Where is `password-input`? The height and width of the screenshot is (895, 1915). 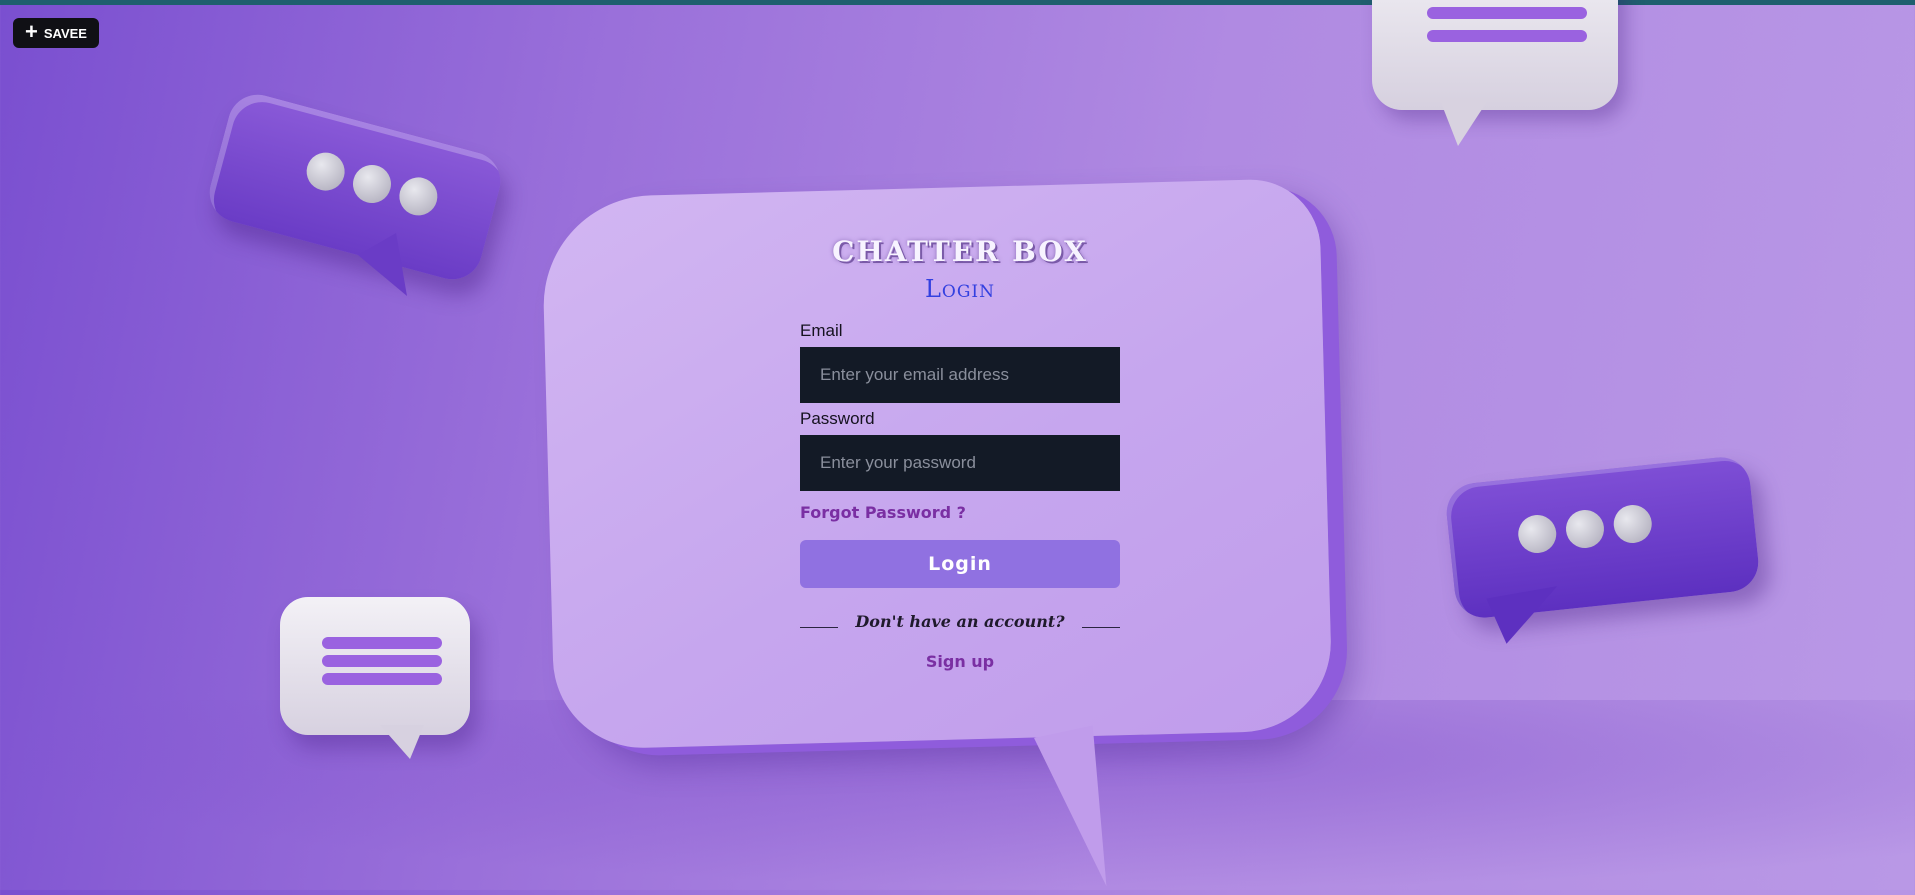 password-input is located at coordinates (960, 463).